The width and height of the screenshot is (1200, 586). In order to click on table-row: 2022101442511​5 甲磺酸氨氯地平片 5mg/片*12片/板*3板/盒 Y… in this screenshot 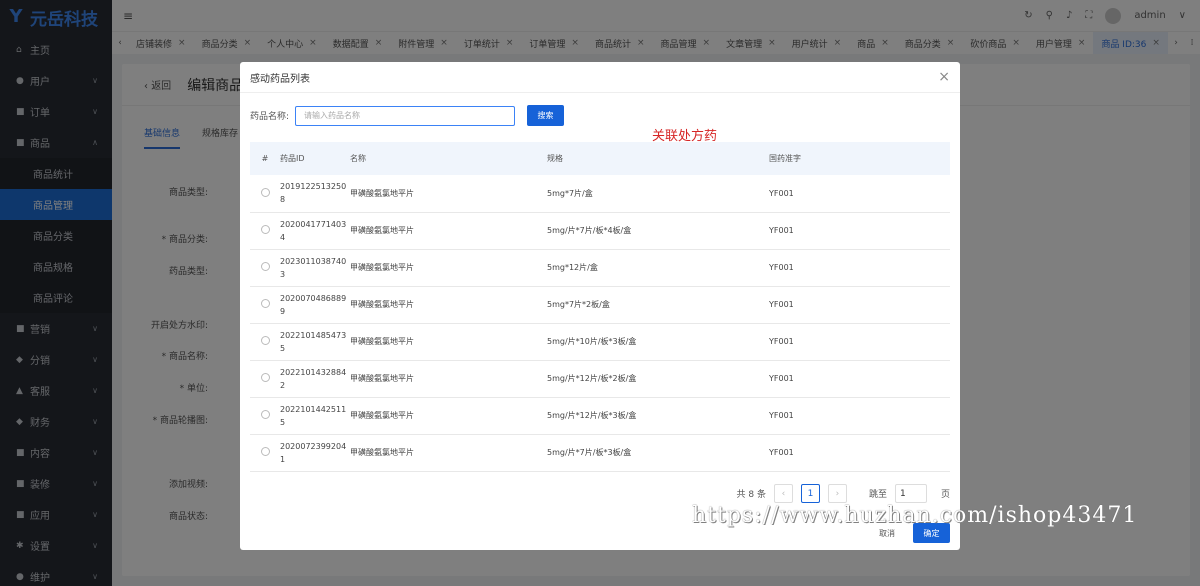, I will do `click(600, 416)`.